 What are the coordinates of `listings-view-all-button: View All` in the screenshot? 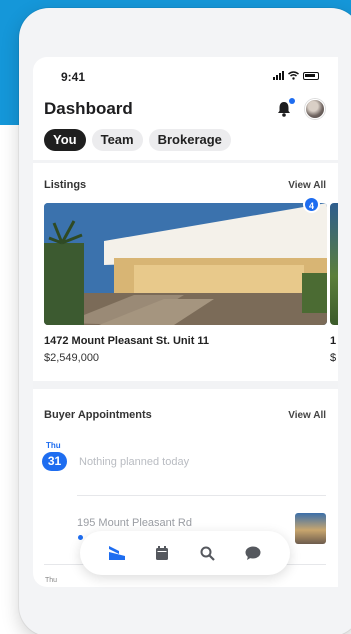 It's located at (307, 185).